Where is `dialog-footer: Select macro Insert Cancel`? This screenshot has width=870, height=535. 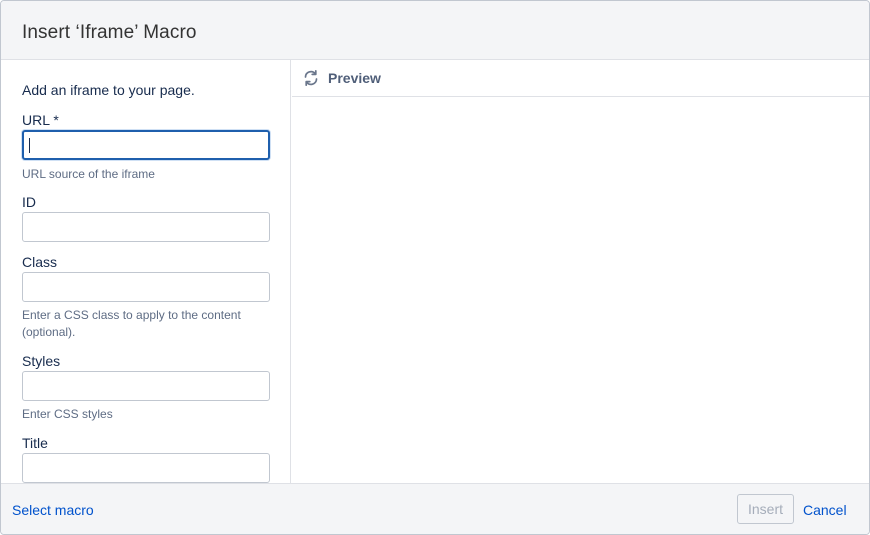
dialog-footer: Select macro Insert Cancel is located at coordinates (435, 508).